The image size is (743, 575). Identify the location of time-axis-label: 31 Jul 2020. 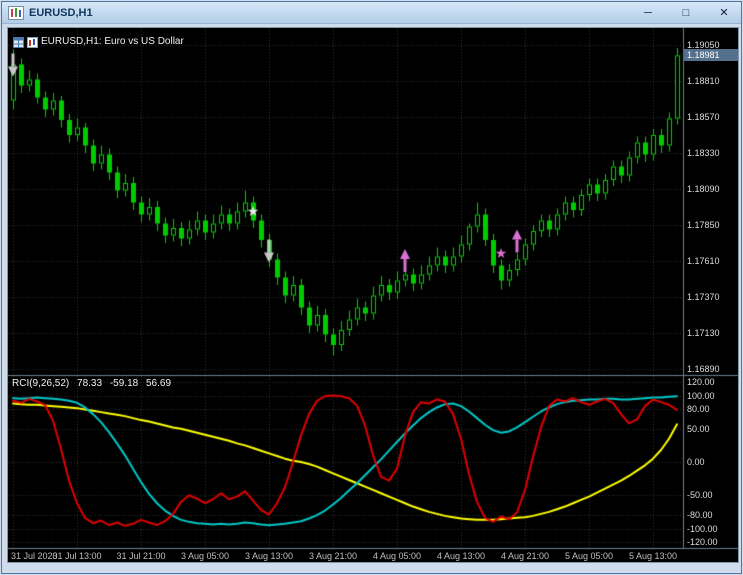
(34, 556).